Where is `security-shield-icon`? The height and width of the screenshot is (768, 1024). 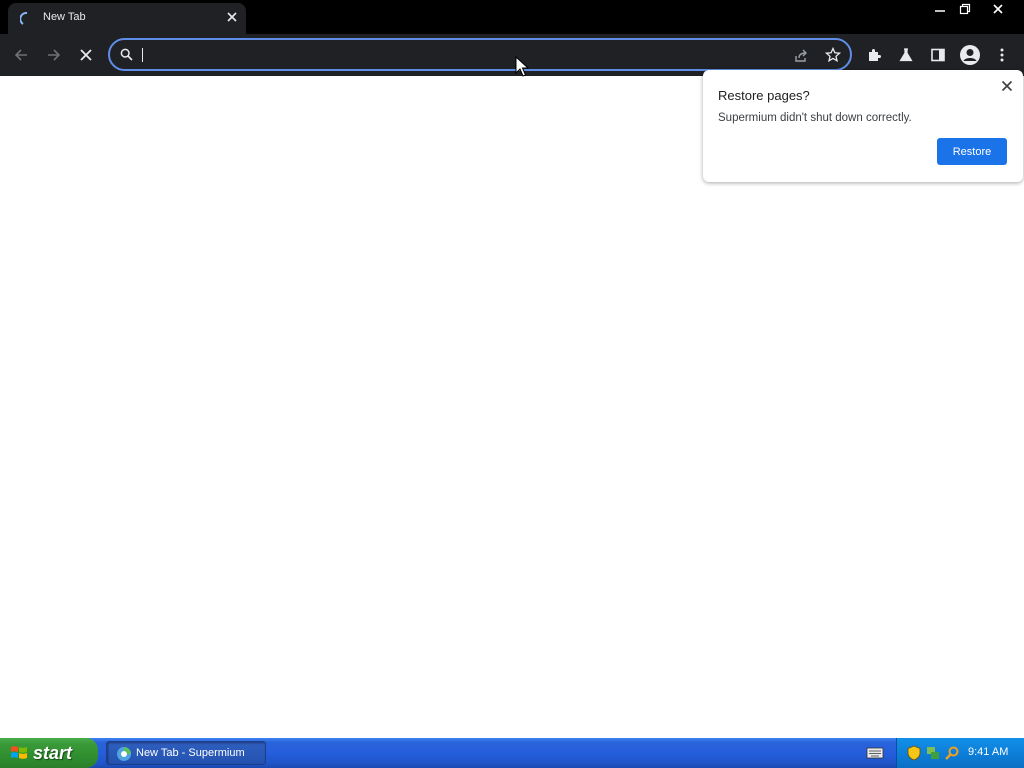
security-shield-icon is located at coordinates (914, 753).